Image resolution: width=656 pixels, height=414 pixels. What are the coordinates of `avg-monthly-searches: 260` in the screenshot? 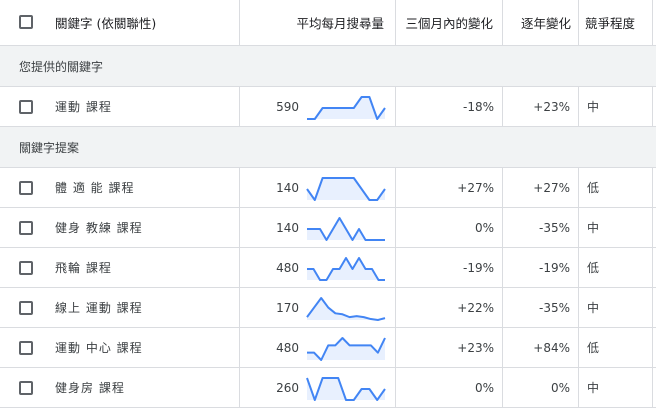 It's located at (287, 387).